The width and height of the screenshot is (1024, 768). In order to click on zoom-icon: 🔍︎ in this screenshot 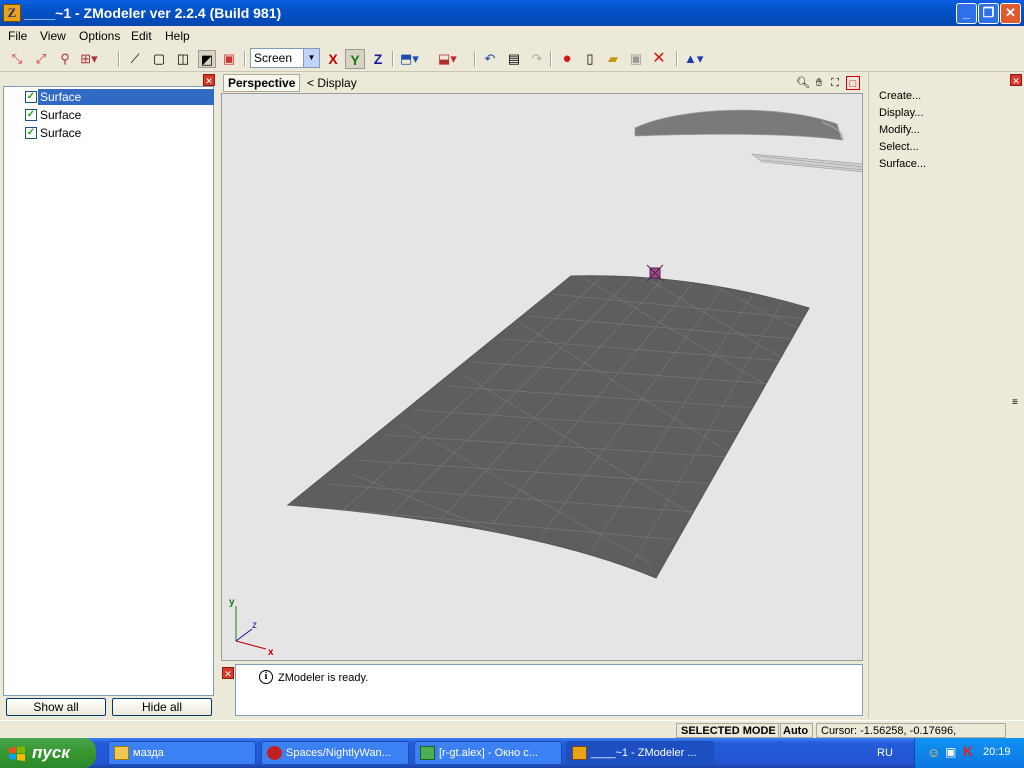, I will do `click(803, 83)`.